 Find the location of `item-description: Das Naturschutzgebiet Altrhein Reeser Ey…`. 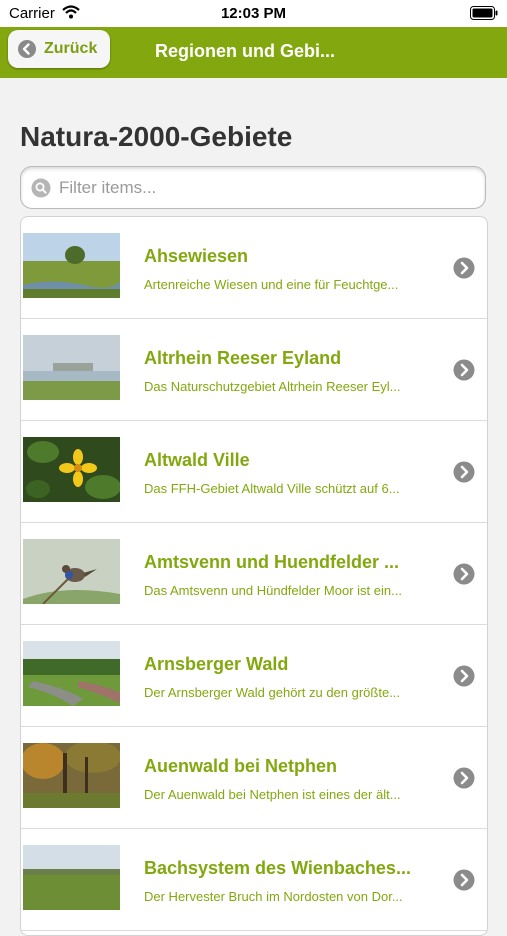

item-description: Das Naturschutzgebiet Altrhein Reeser Ey… is located at coordinates (272, 386).